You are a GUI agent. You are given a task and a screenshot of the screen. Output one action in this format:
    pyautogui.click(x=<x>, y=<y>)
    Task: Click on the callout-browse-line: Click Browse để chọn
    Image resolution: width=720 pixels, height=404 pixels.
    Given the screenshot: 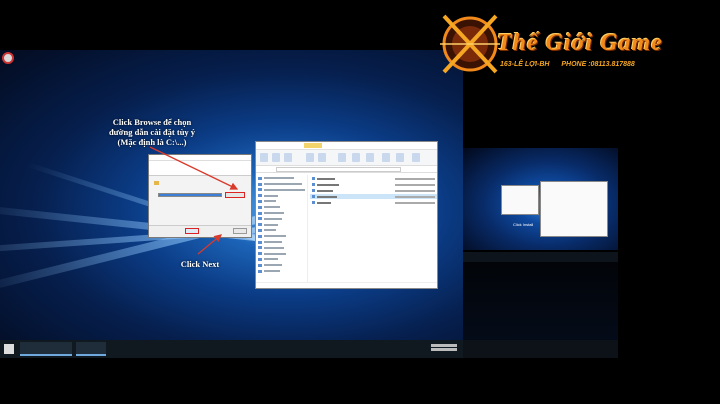 What is the action you would take?
    pyautogui.click(x=152, y=122)
    